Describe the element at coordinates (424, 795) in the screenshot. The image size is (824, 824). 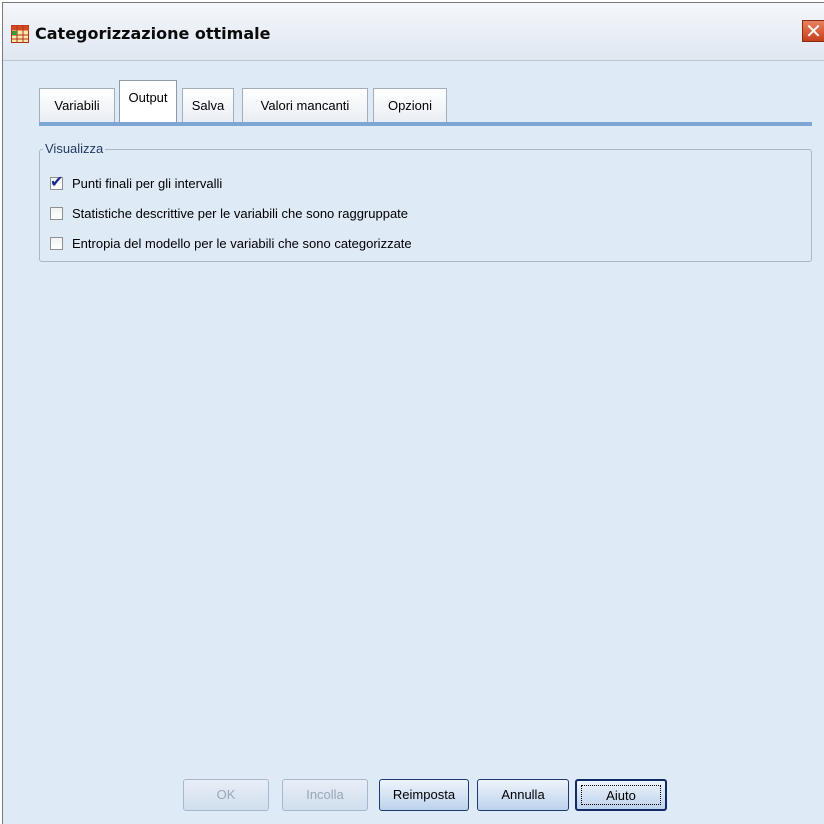
I see `reset-button: Reimposta` at that location.